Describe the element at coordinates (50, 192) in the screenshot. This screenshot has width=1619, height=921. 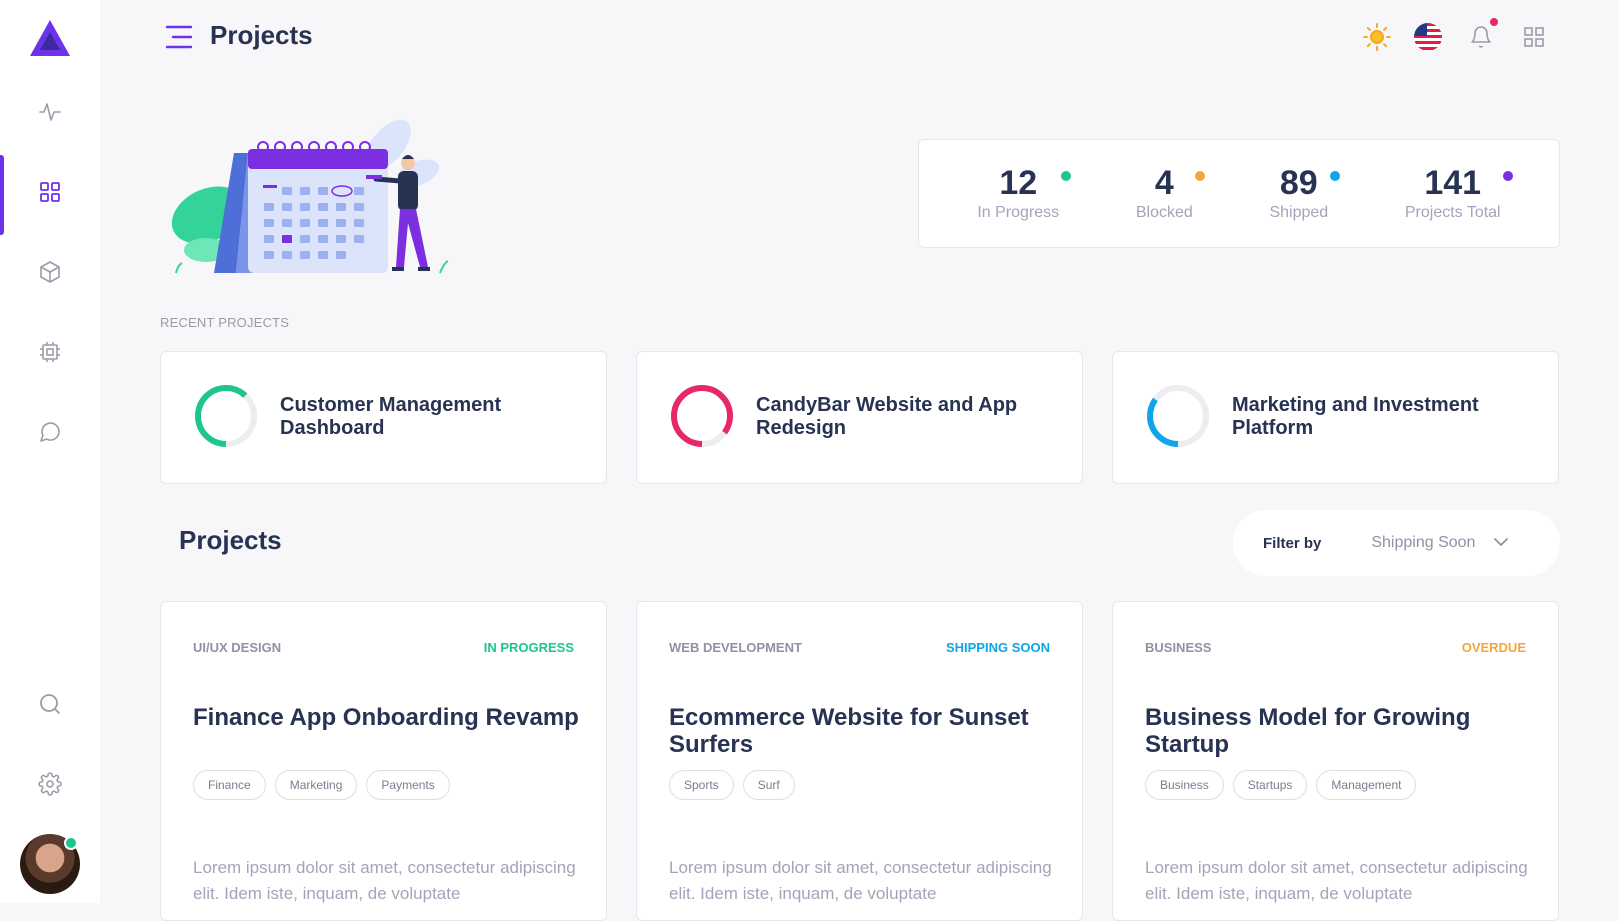
I see `grid-icon` at that location.